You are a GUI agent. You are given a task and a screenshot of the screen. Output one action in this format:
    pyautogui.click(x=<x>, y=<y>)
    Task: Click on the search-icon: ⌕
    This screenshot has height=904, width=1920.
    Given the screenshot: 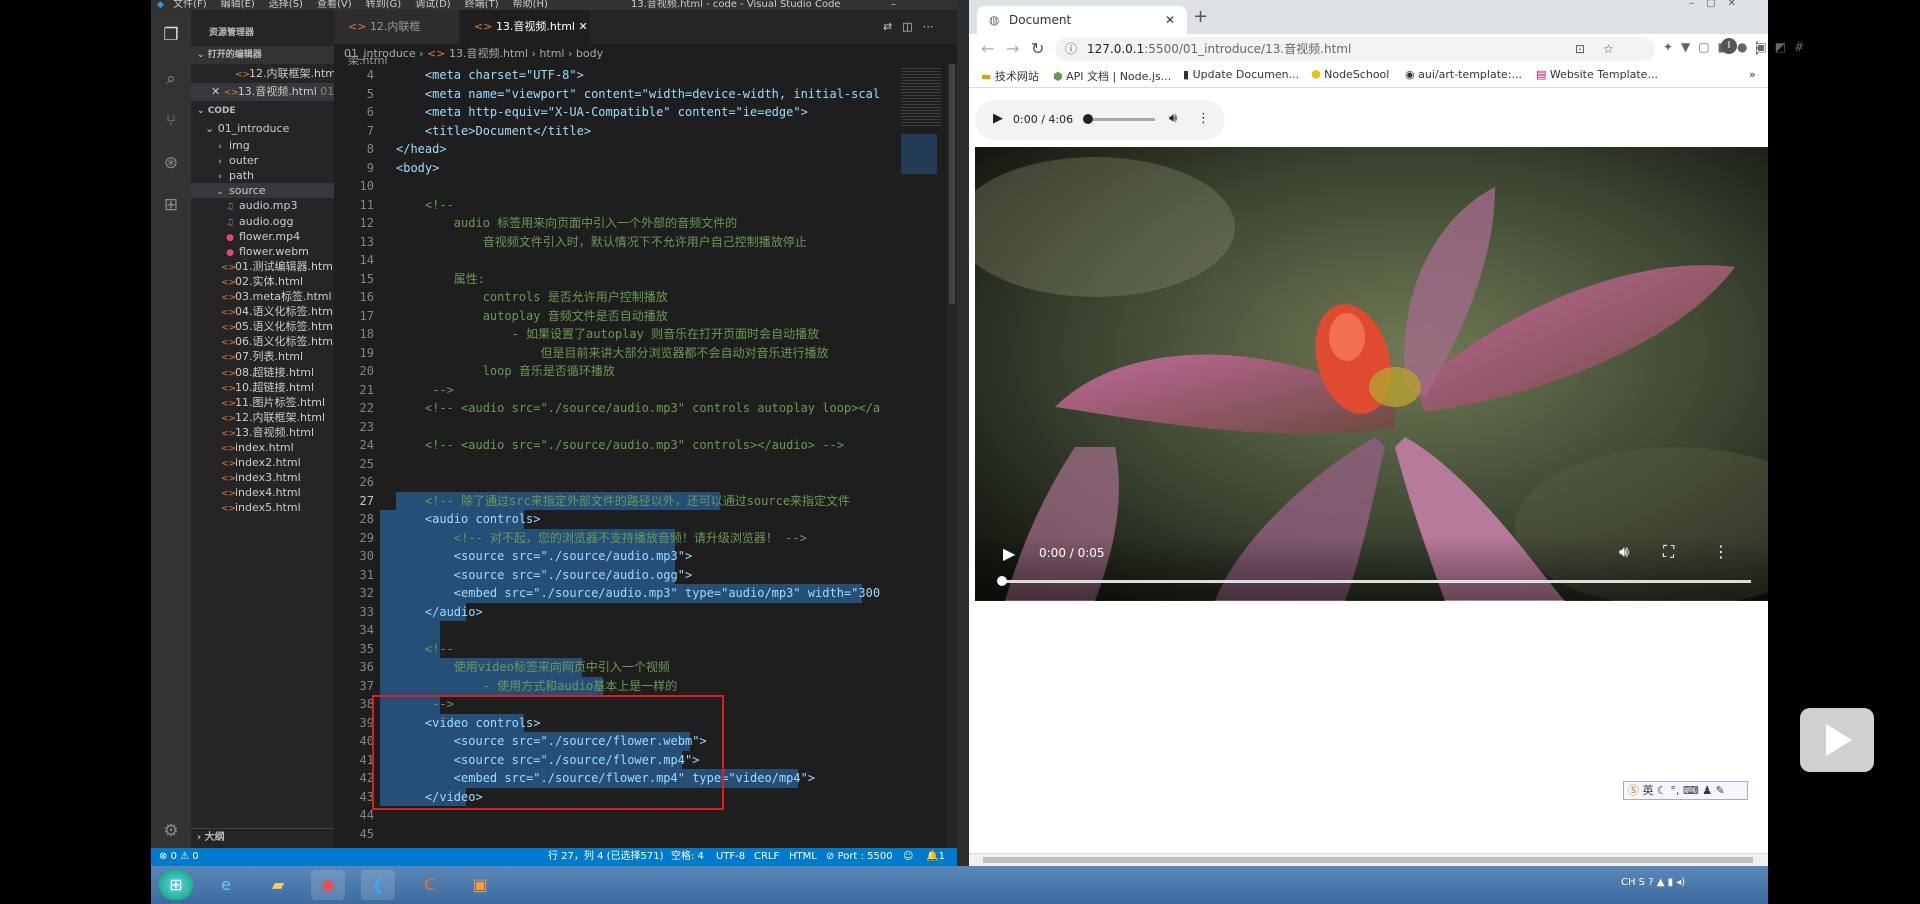 What is the action you would take?
    pyautogui.click(x=171, y=79)
    